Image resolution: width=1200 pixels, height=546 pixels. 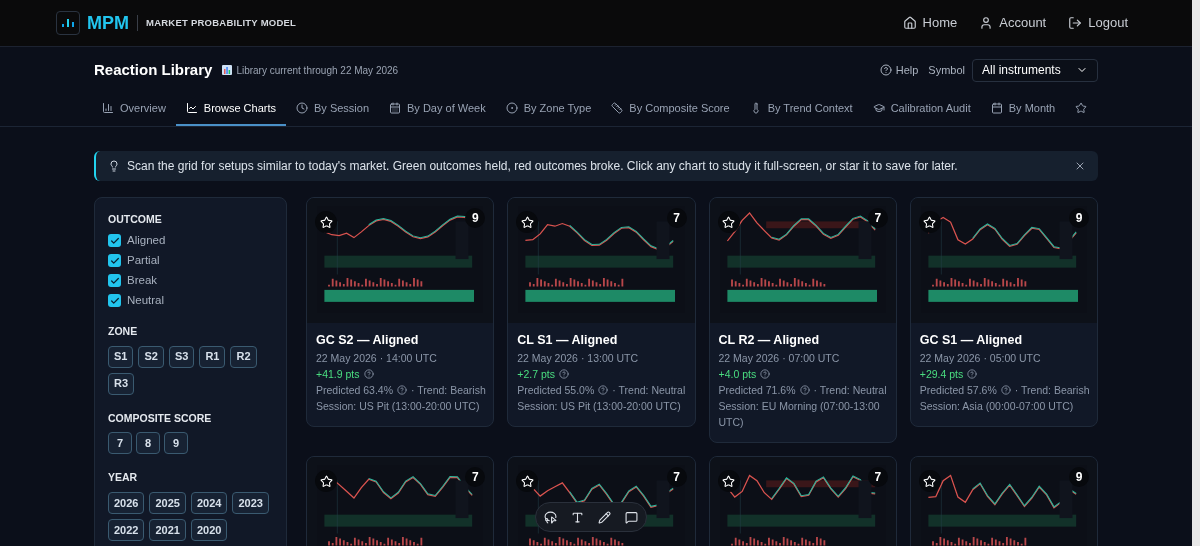 What do you see at coordinates (338, 374) in the screenshot?
I see `points-change: +41.9 pts` at bounding box center [338, 374].